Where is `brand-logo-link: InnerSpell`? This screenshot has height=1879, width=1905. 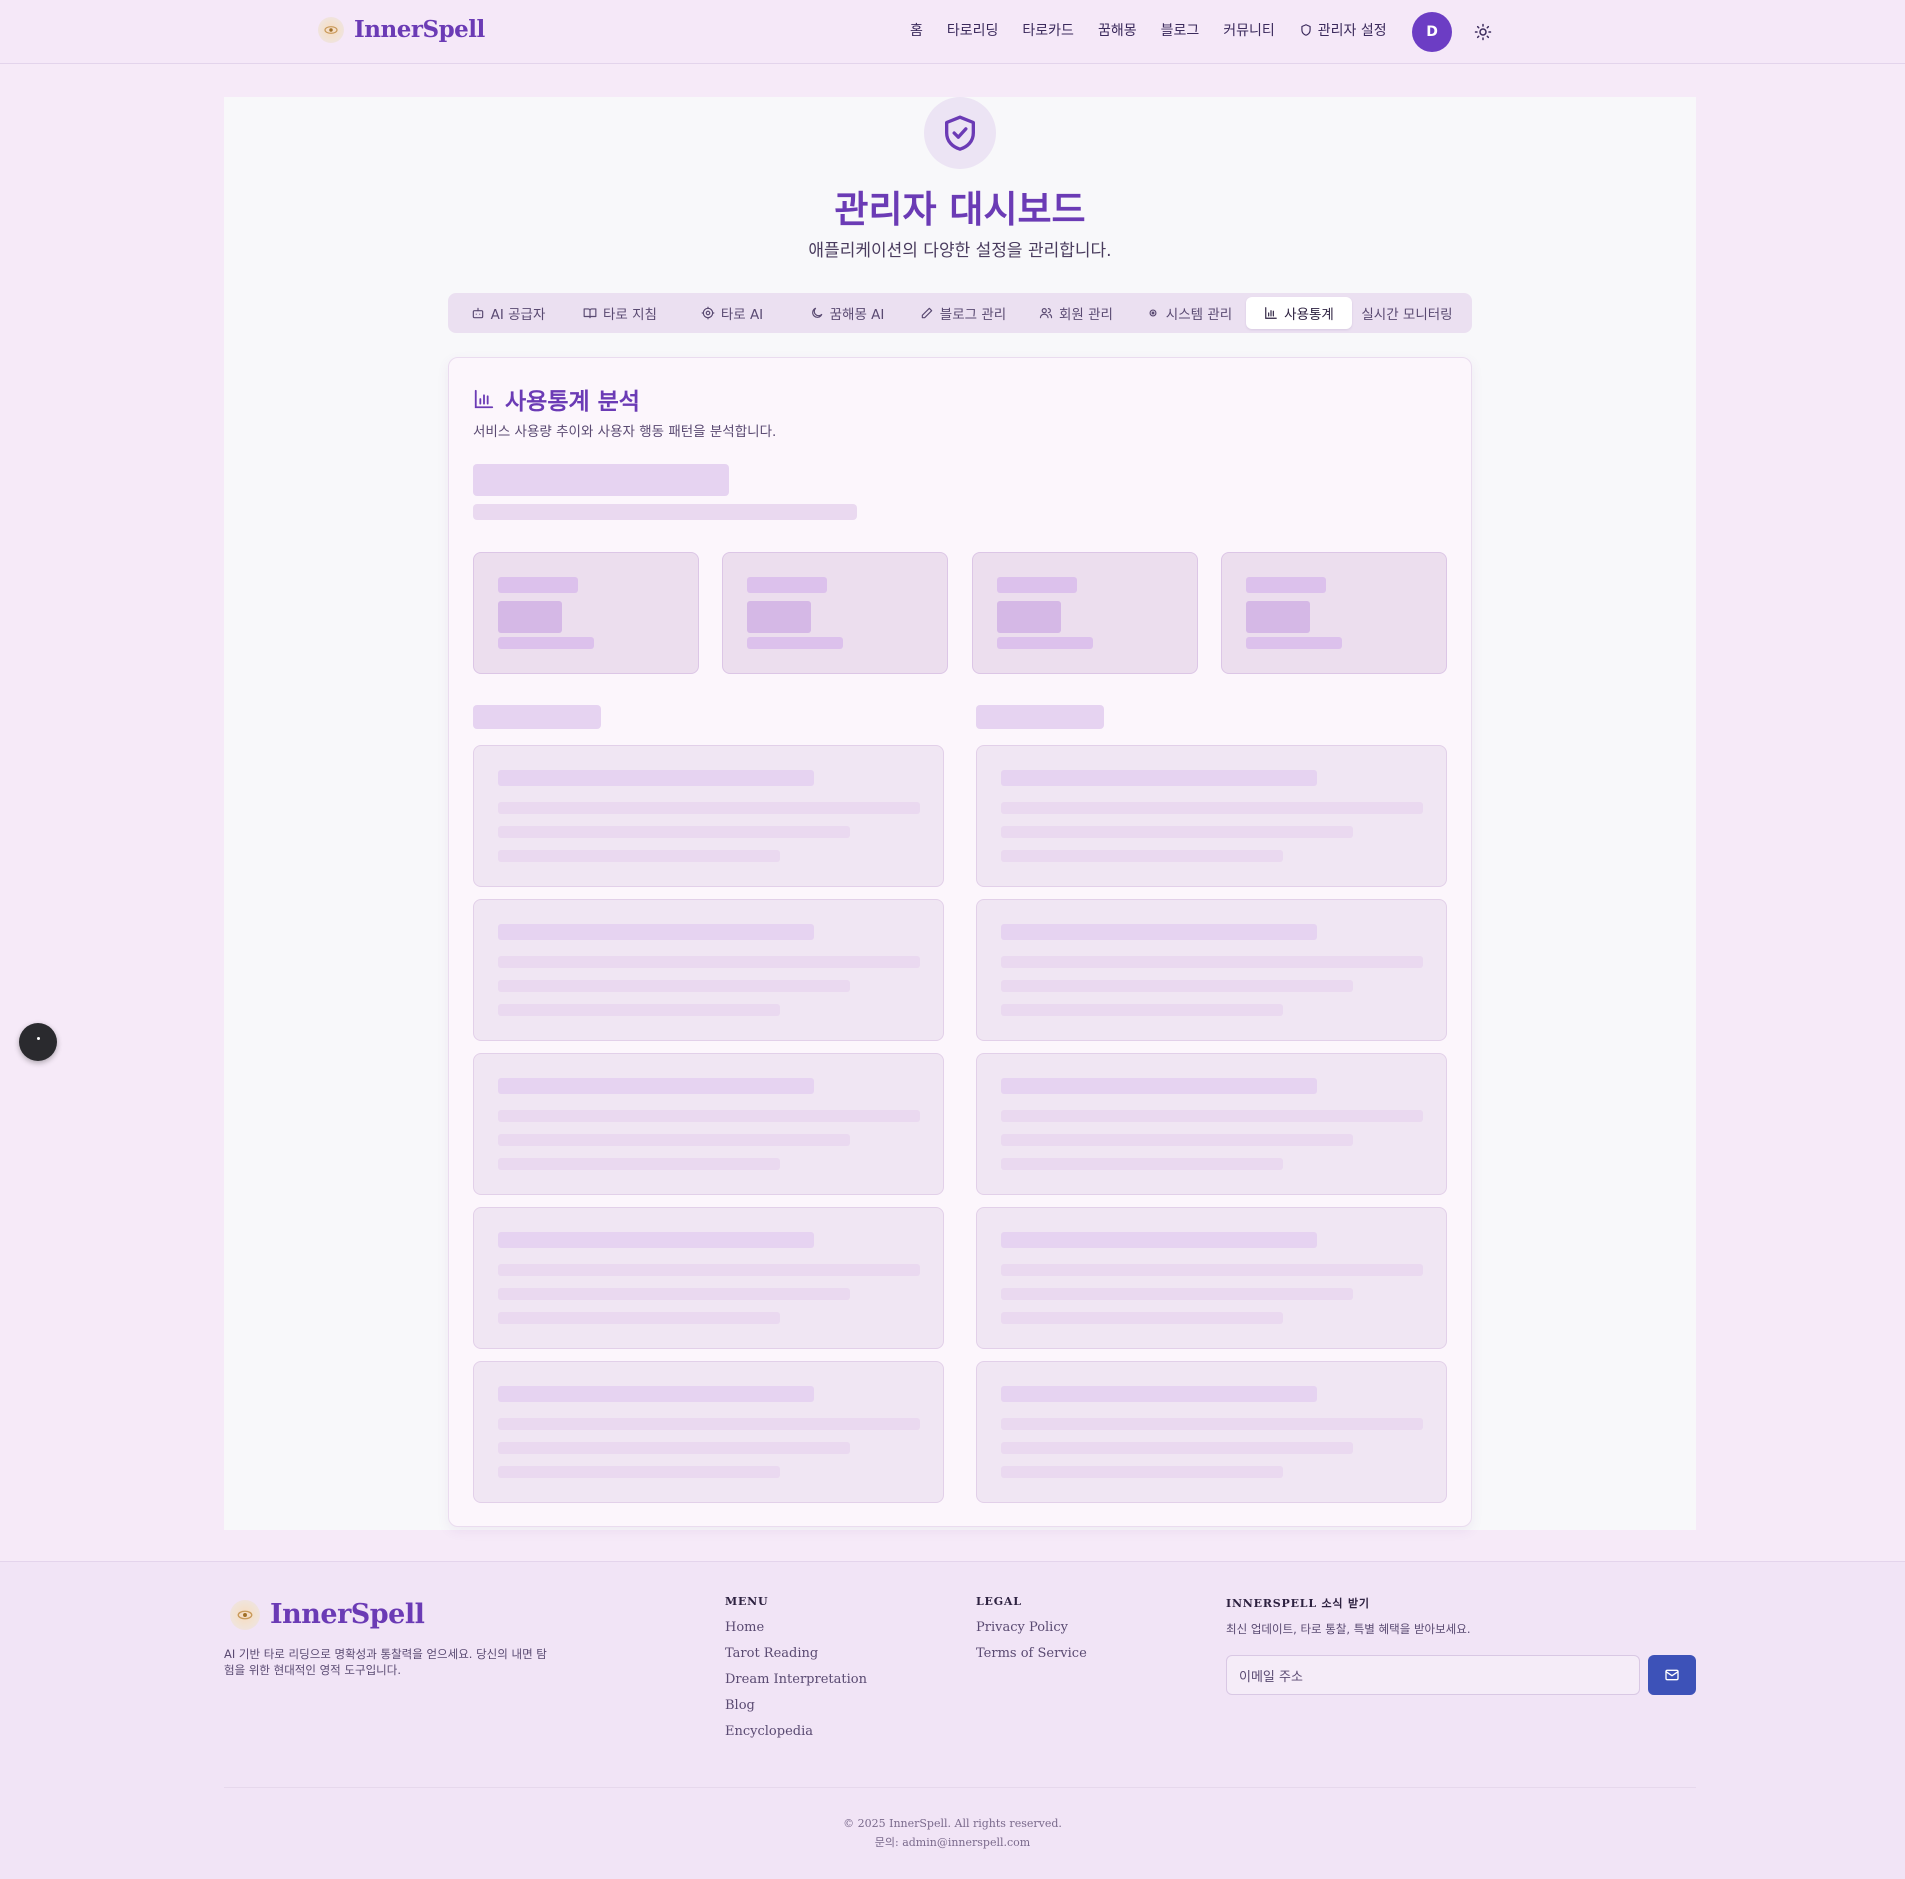 brand-logo-link: InnerSpell is located at coordinates (401, 29).